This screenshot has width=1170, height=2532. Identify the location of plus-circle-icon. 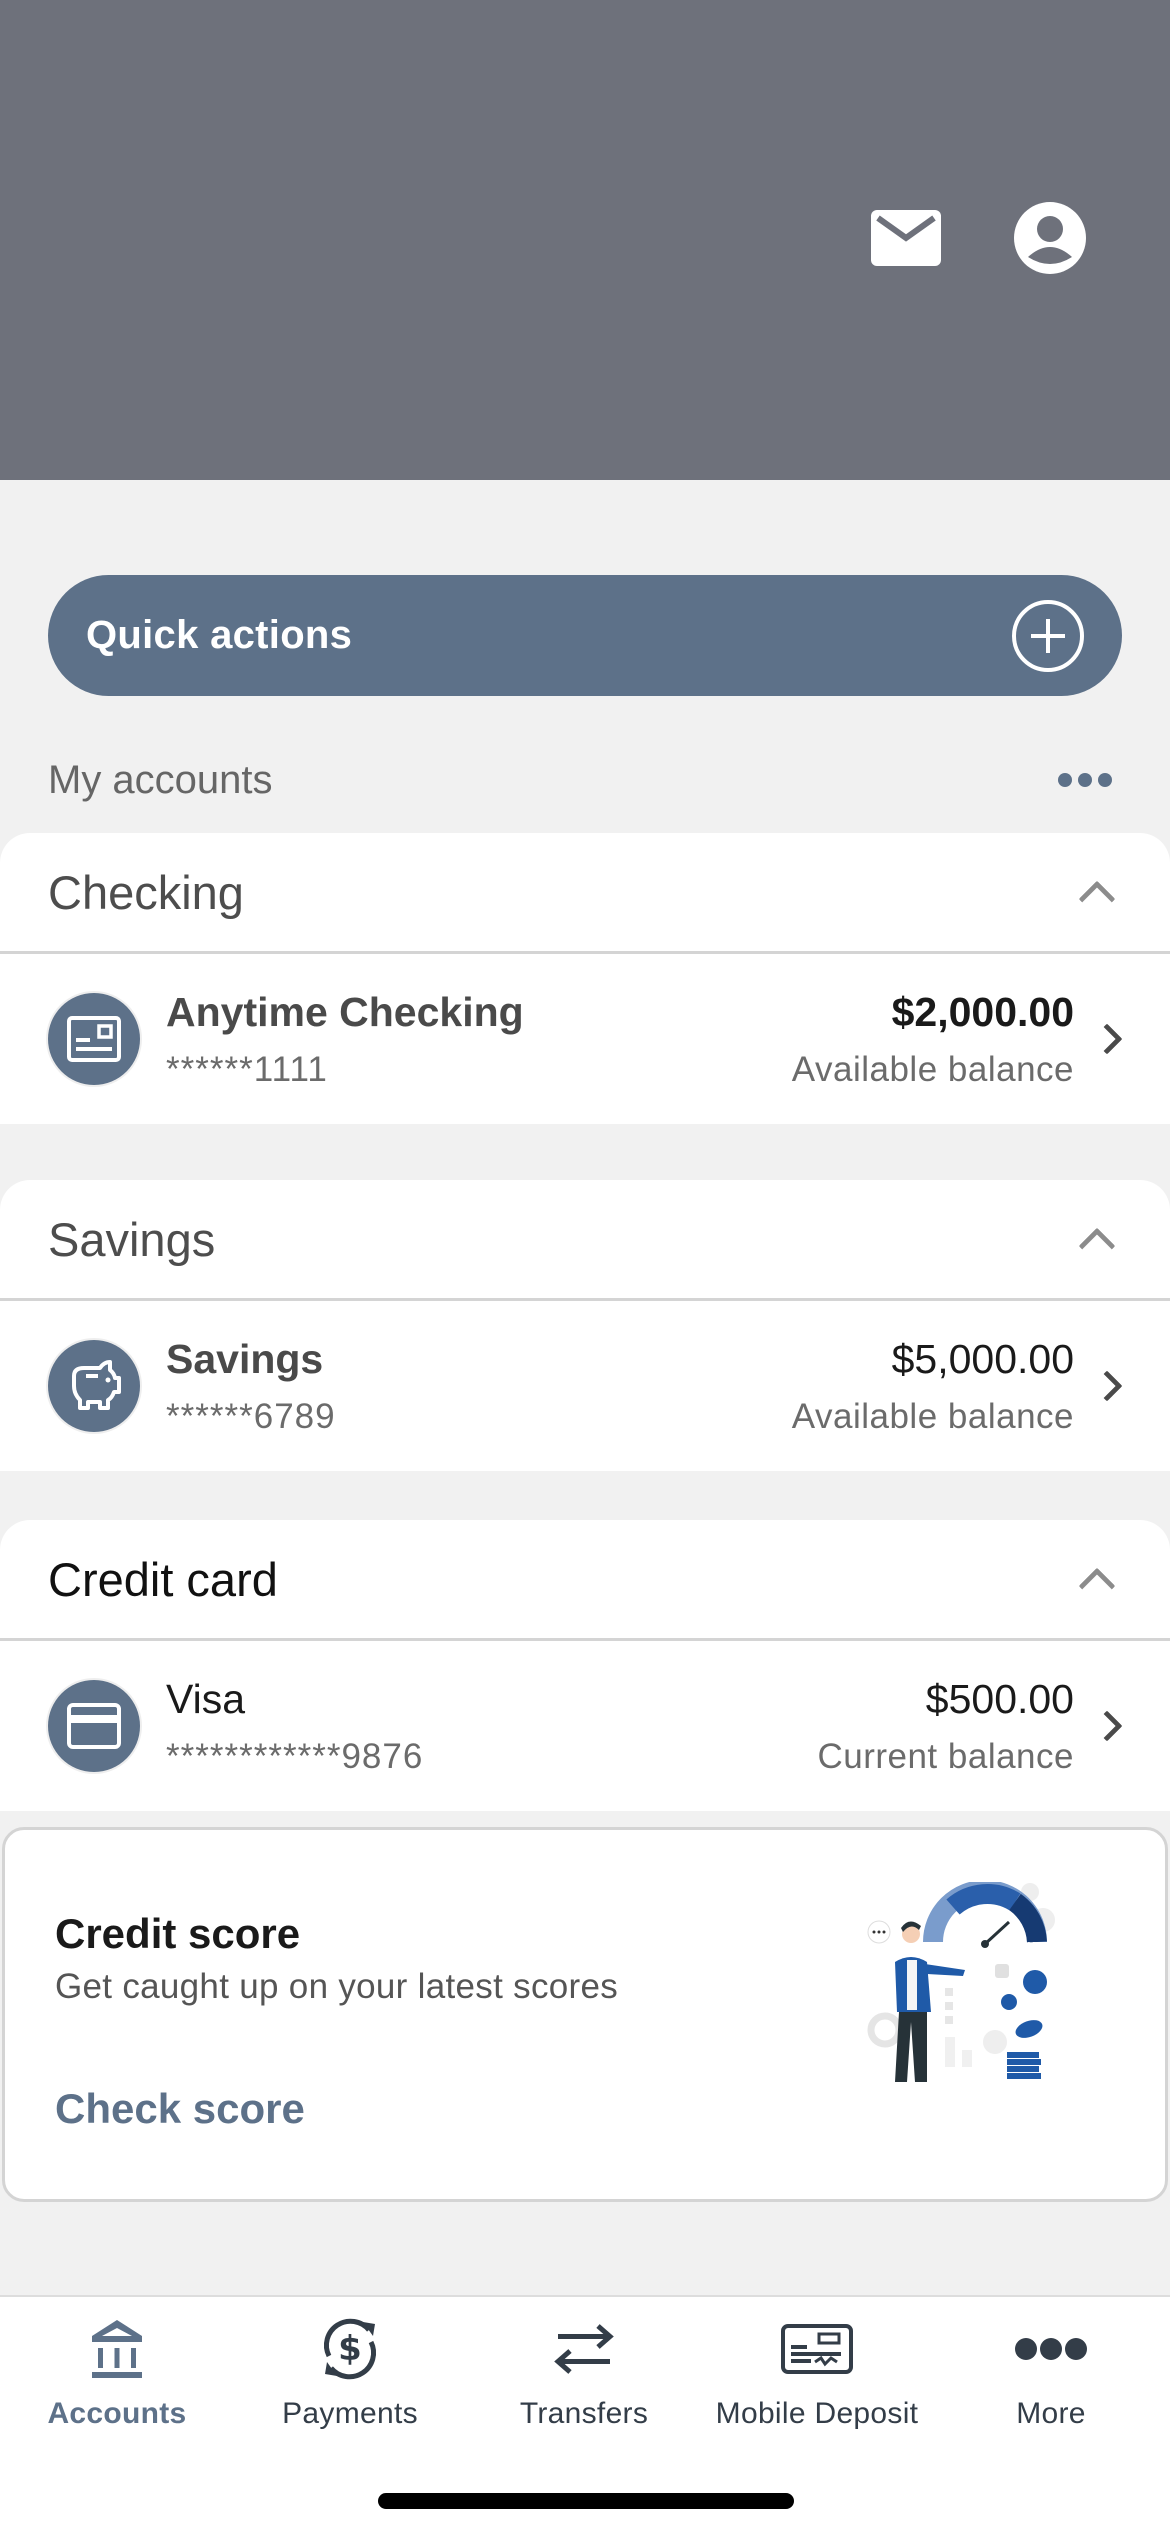
(1048, 635).